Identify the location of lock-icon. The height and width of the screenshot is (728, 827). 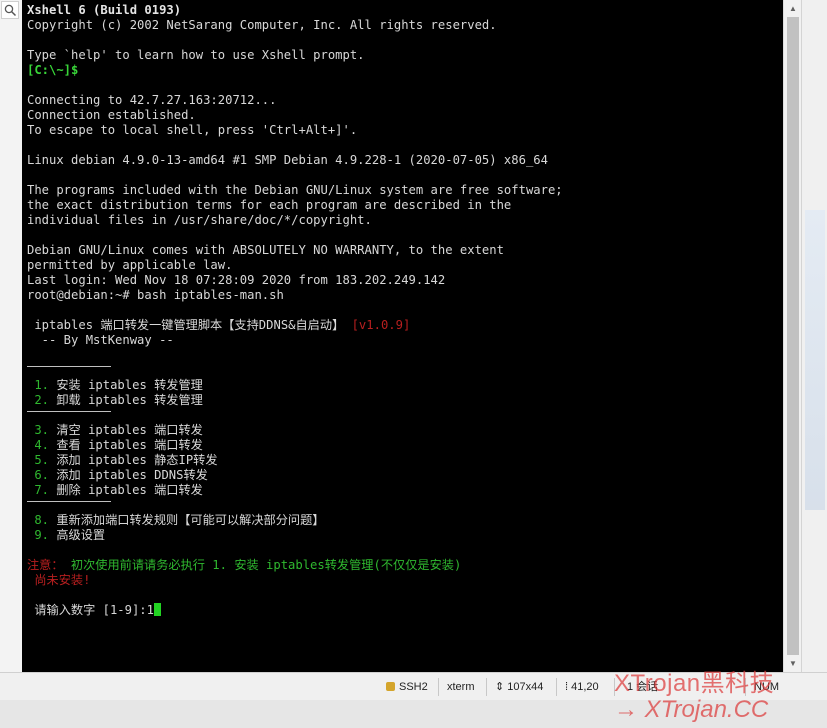
(390, 686).